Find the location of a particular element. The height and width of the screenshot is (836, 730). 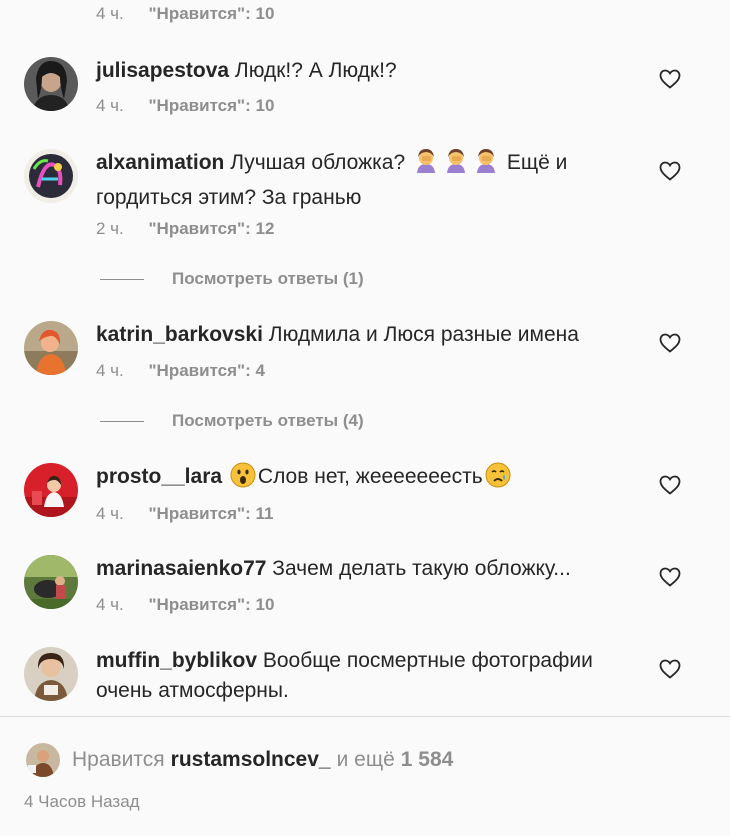

comment-text: prosto__lara Слов нет, жееееееесть is located at coordinates (368, 479).